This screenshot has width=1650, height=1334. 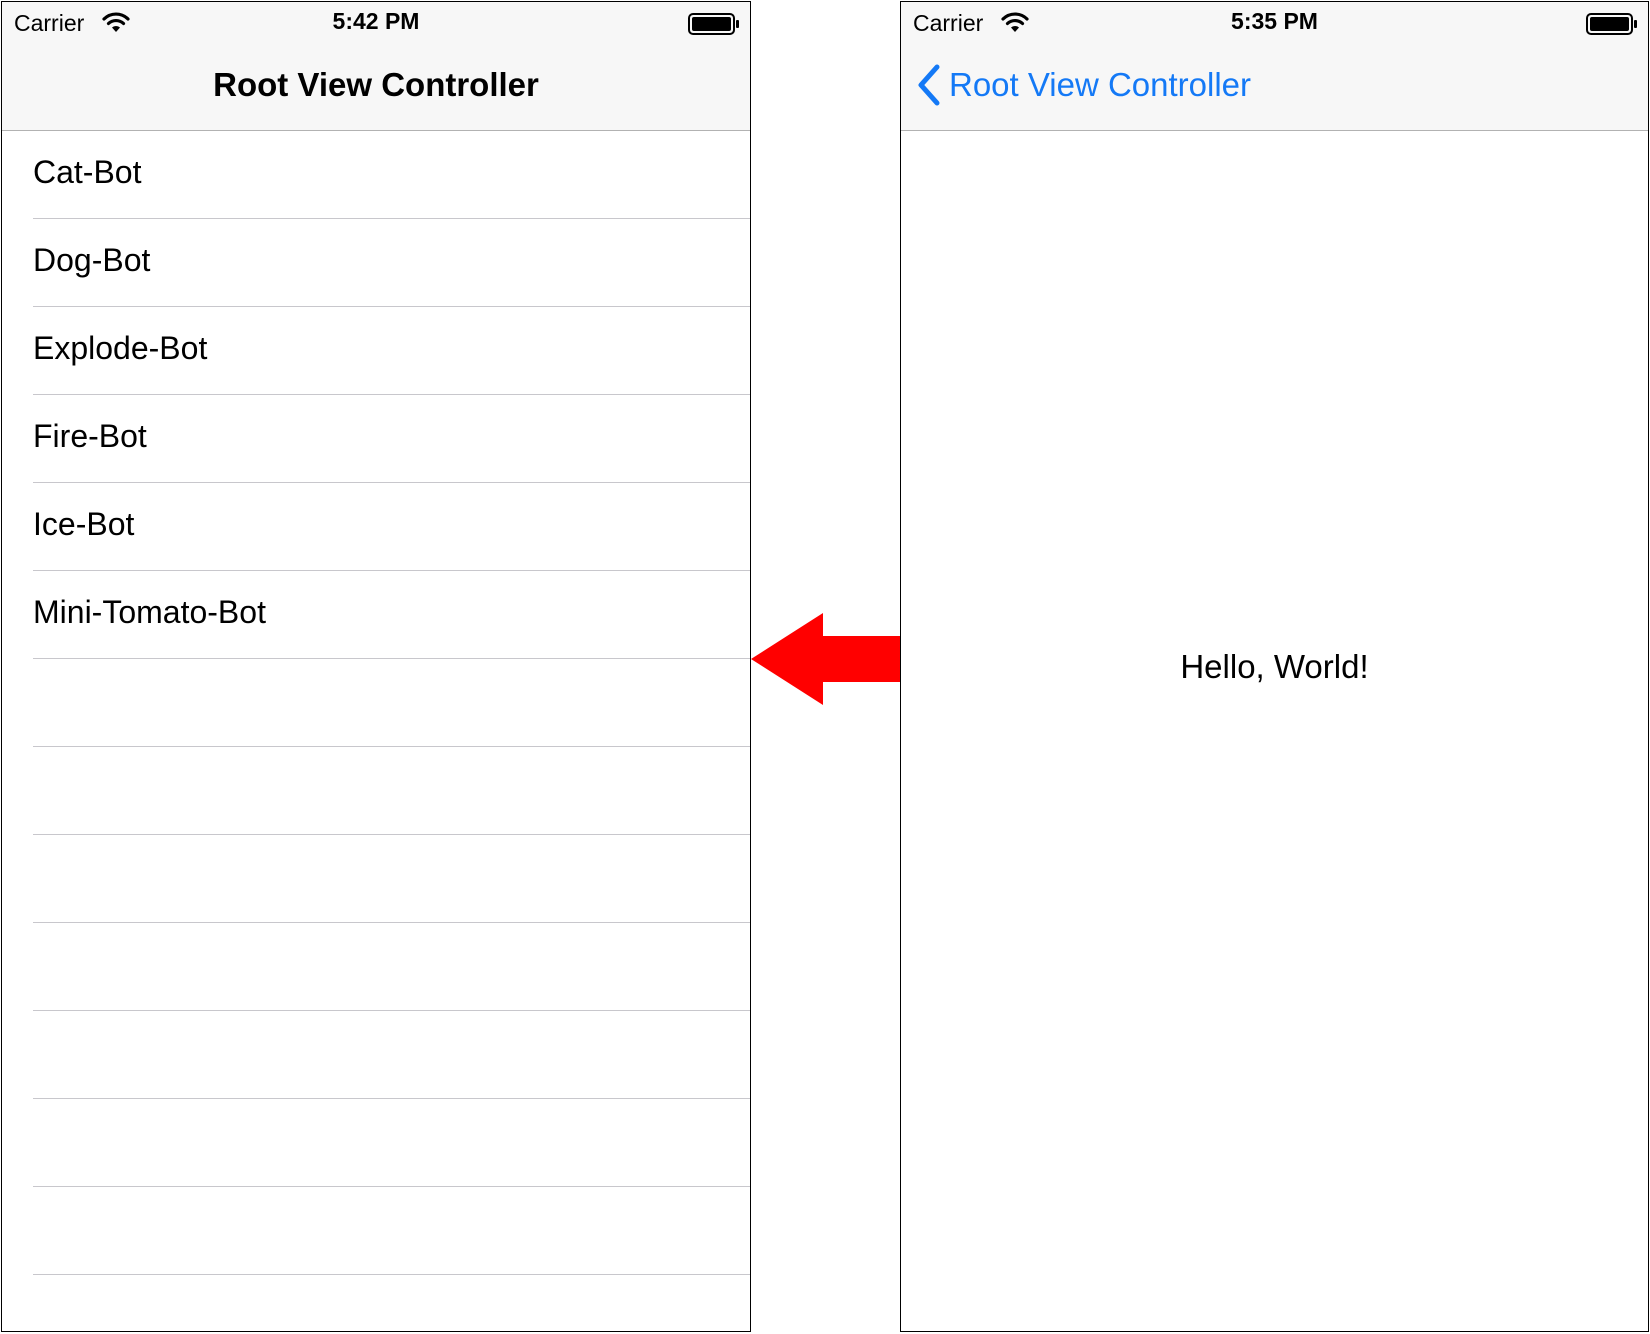 What do you see at coordinates (120, 348) in the screenshot?
I see `row-label: Explode-Bot` at bounding box center [120, 348].